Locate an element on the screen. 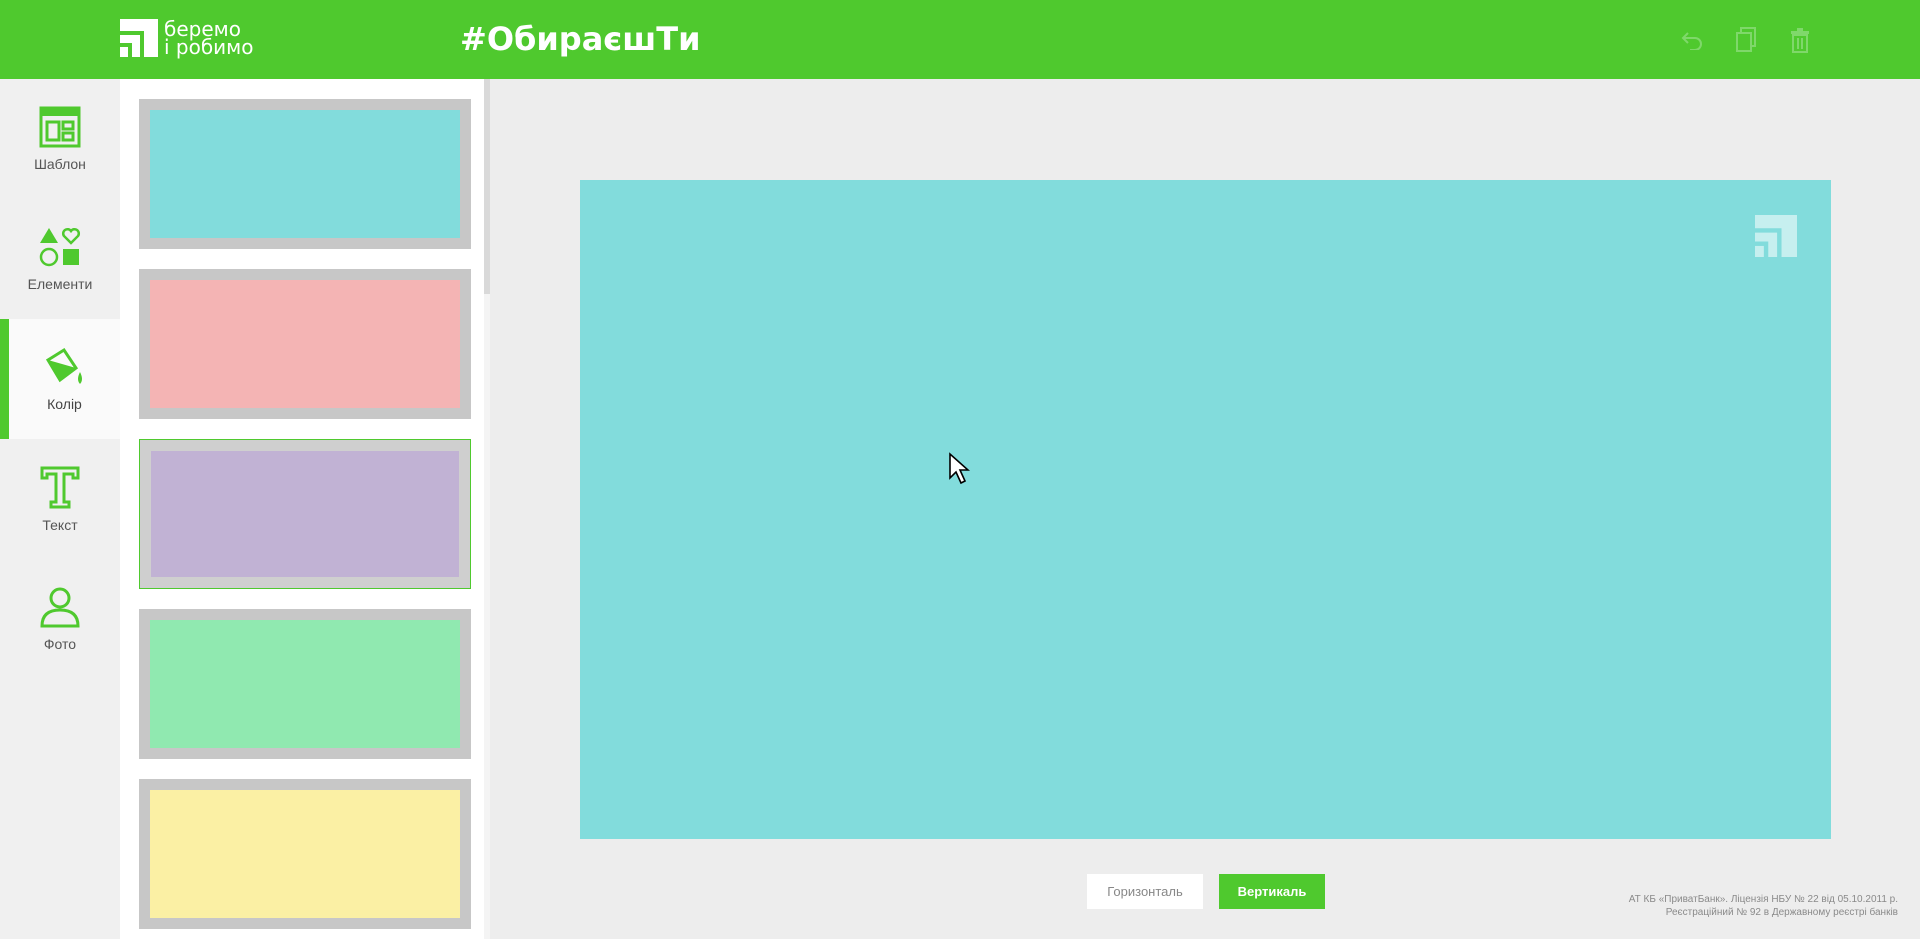 This screenshot has width=1920, height=939. campaign-hashtag: #ОбираєшТи is located at coordinates (580, 39).